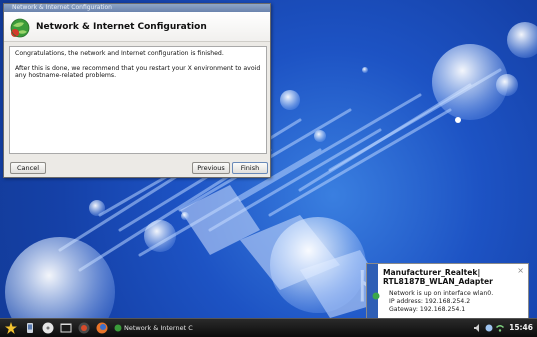  What do you see at coordinates (372, 291) in the screenshot?
I see `notification-stripe` at bounding box center [372, 291].